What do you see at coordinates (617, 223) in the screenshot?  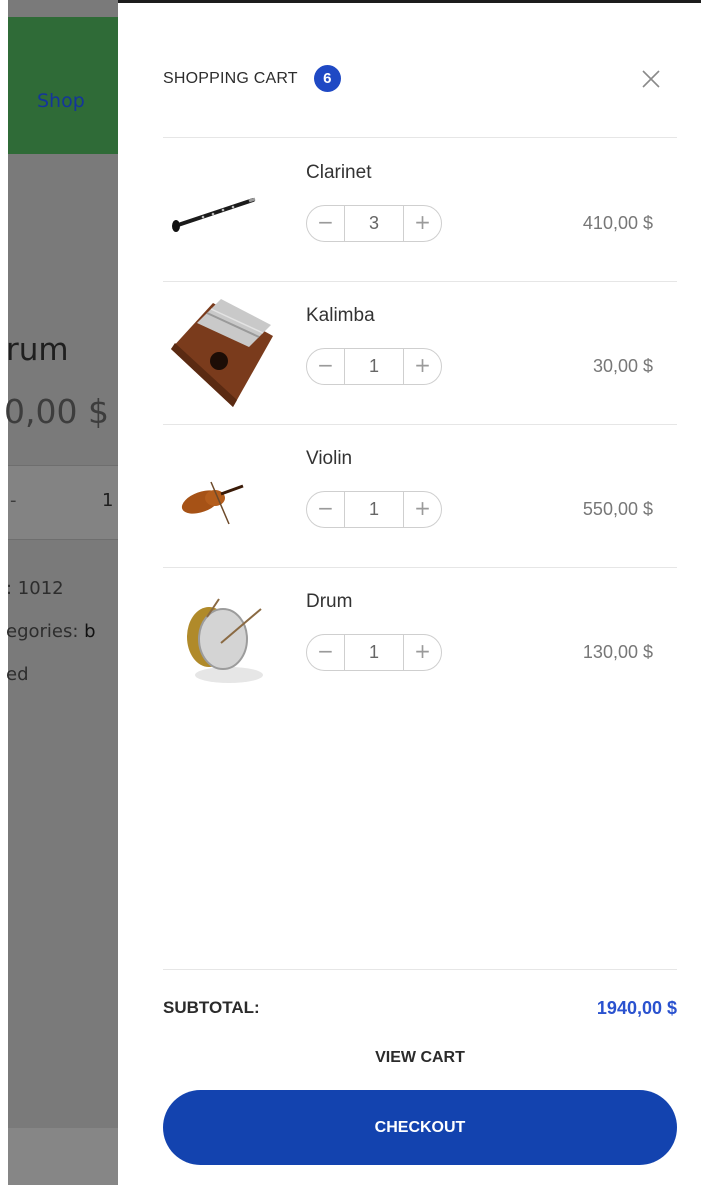 I see `cart-item-price: 410,00 $` at bounding box center [617, 223].